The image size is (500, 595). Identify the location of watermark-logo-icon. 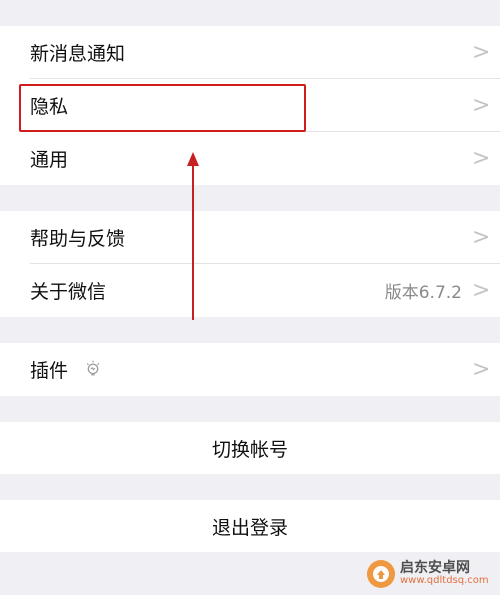
(381, 574).